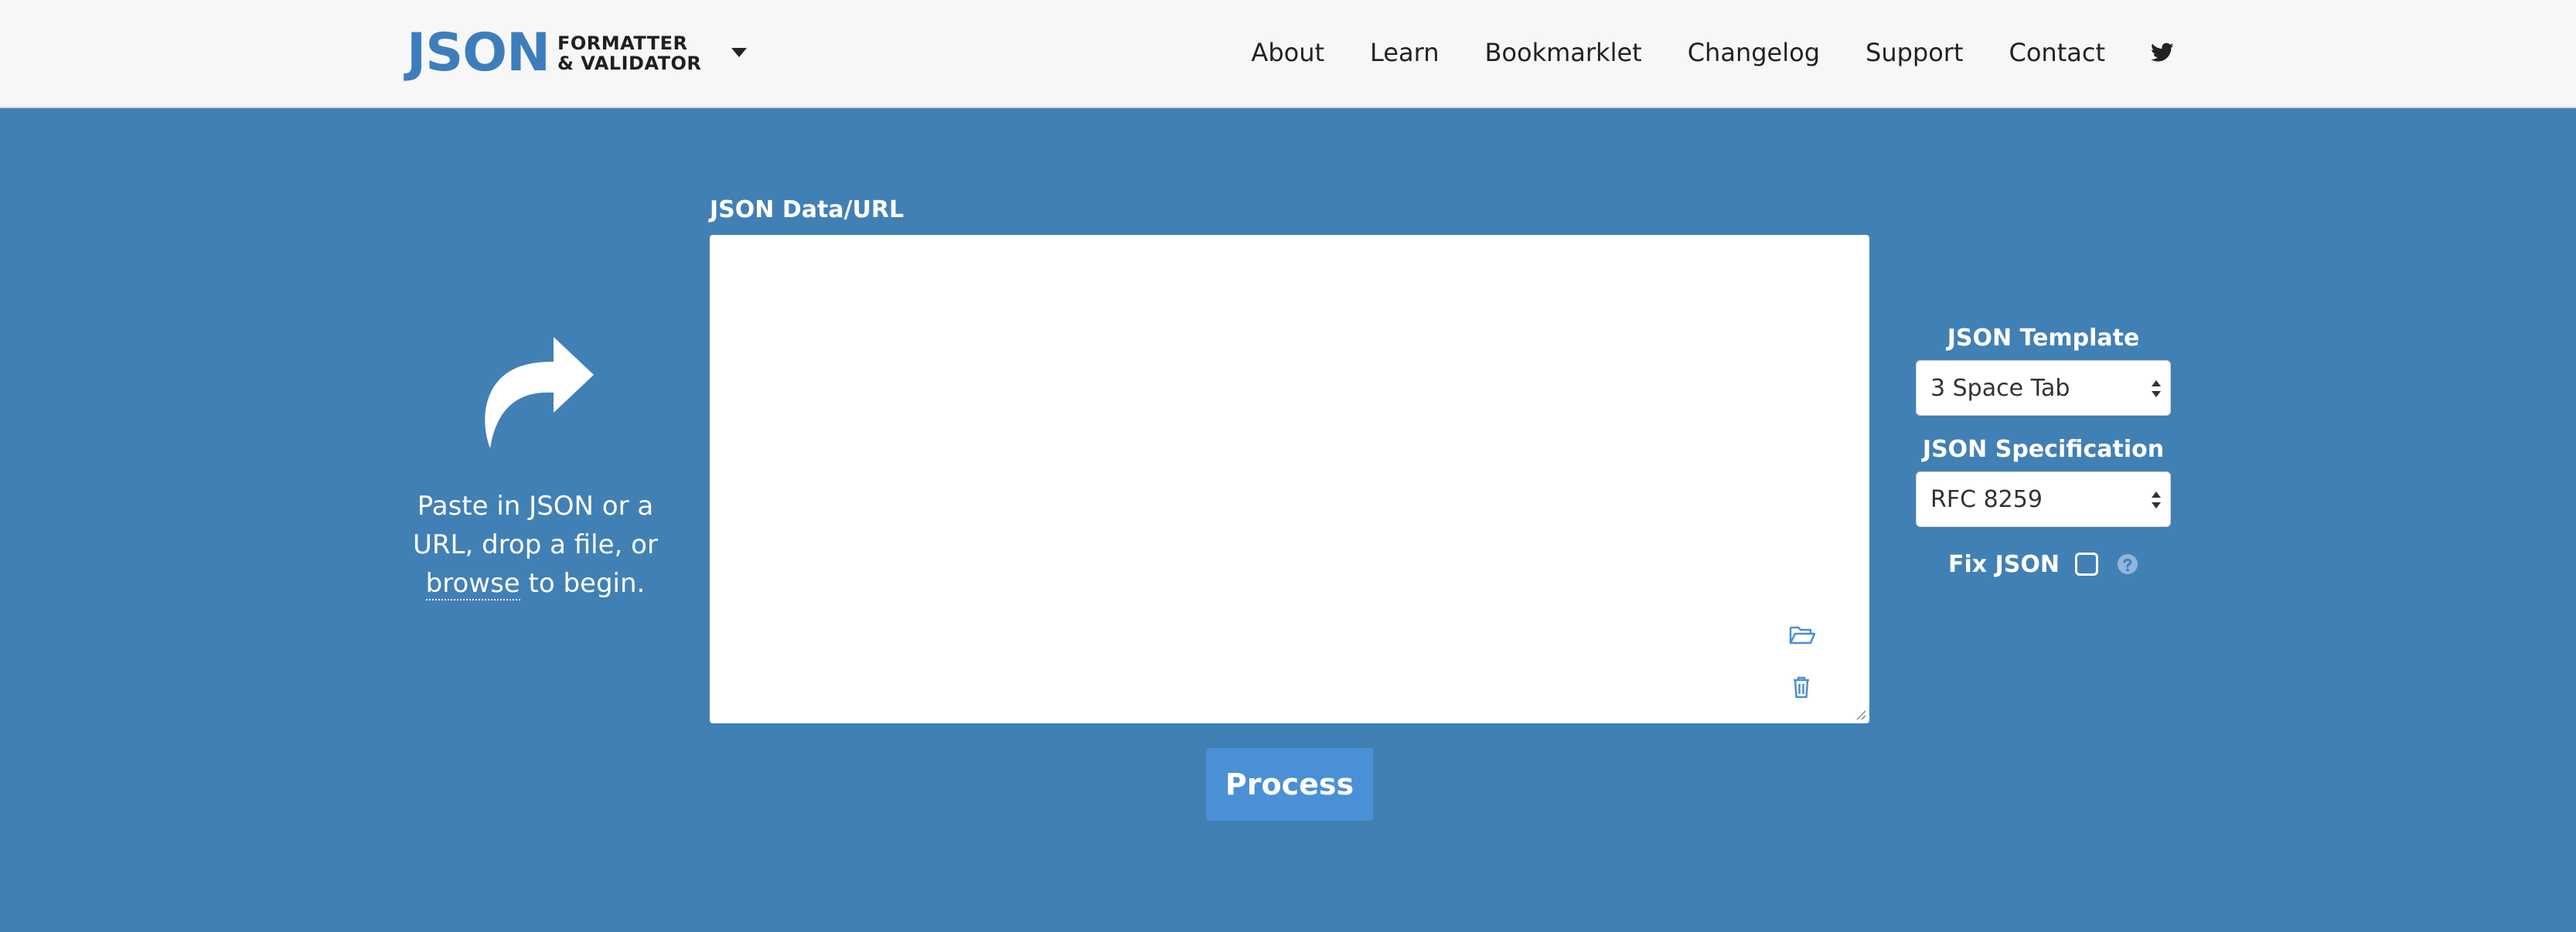 The height and width of the screenshot is (932, 2576). I want to click on template-select-value: 3 Space Tab, so click(2000, 388).